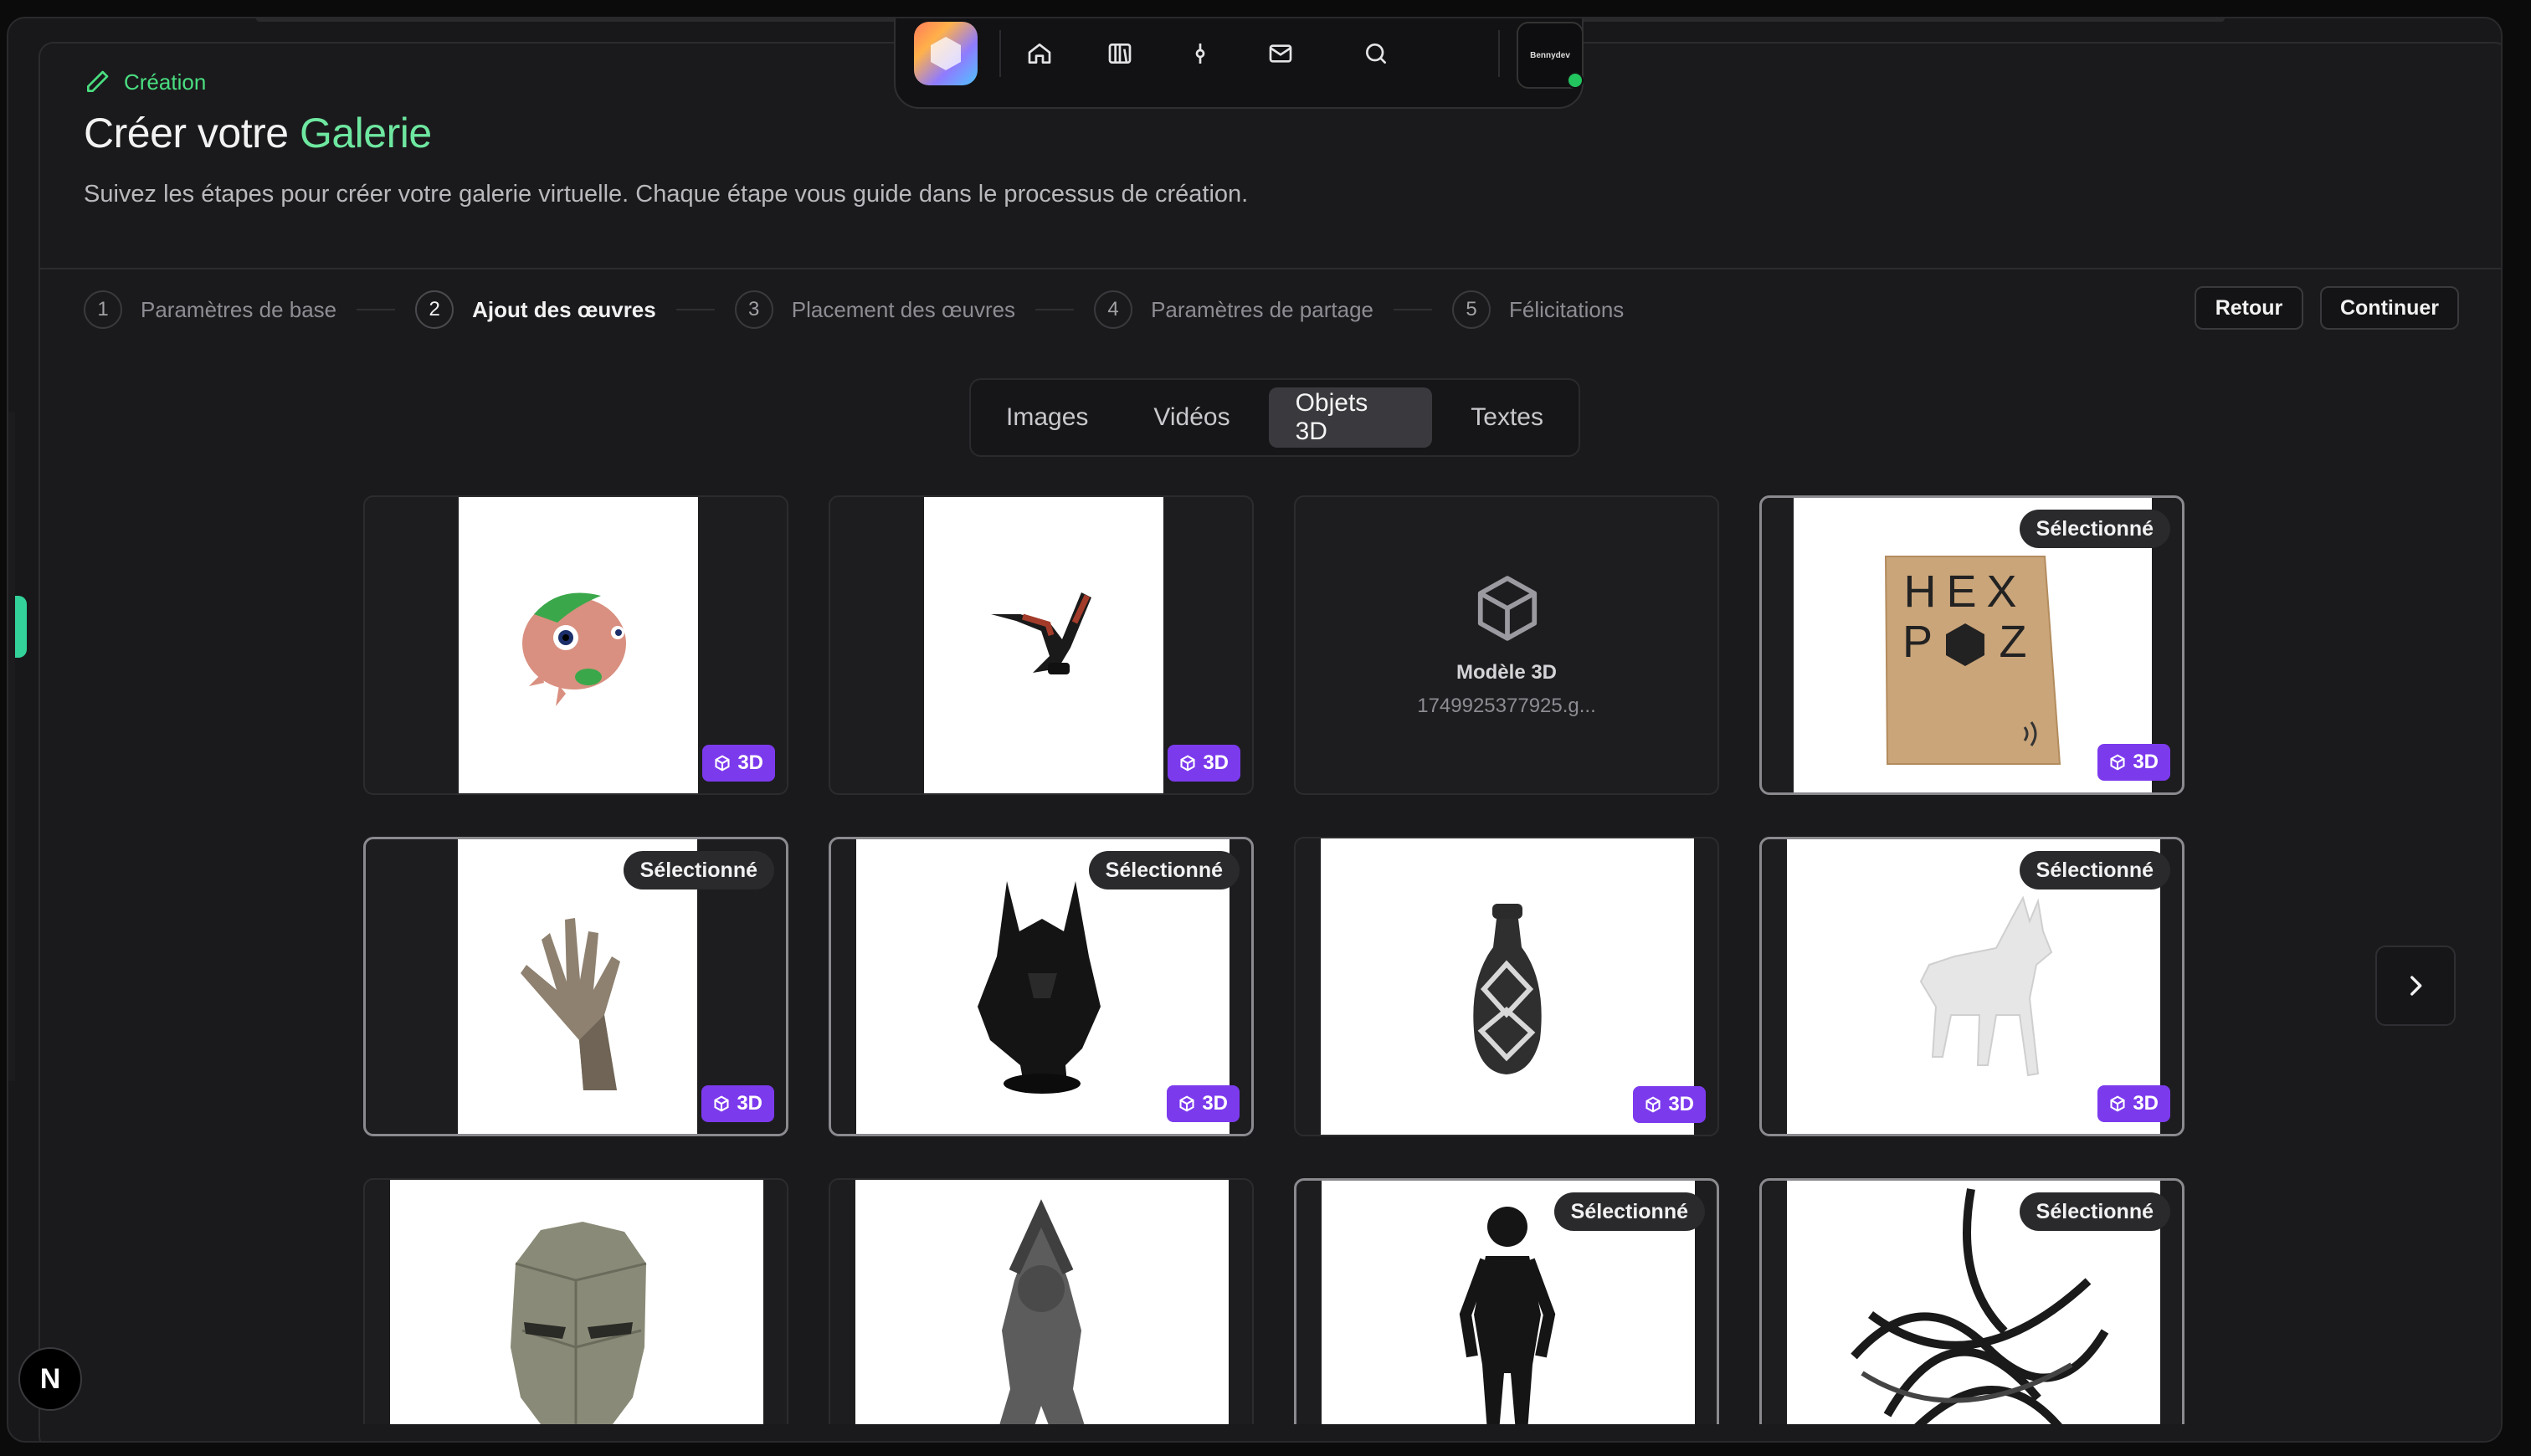 This screenshot has width=2531, height=1456. Describe the element at coordinates (1262, 309) in the screenshot. I see `step-label: Paramètres de partage` at that location.